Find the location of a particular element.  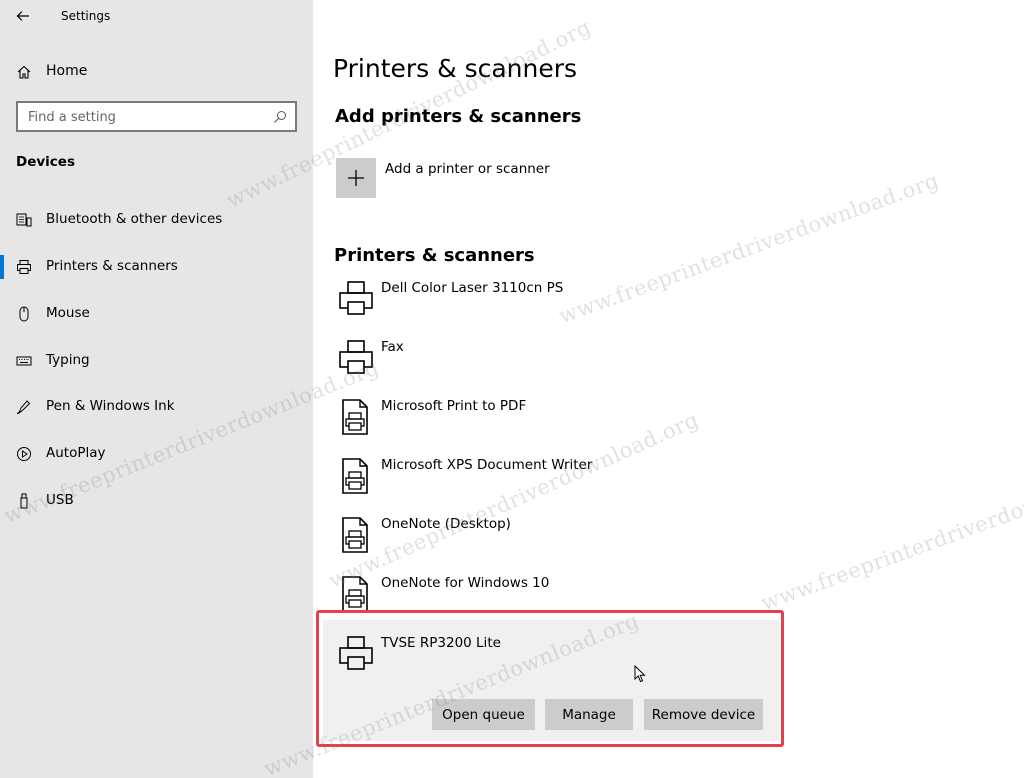

printer-item: Dell Color Laser 3110cn PS is located at coordinates (554, 305).